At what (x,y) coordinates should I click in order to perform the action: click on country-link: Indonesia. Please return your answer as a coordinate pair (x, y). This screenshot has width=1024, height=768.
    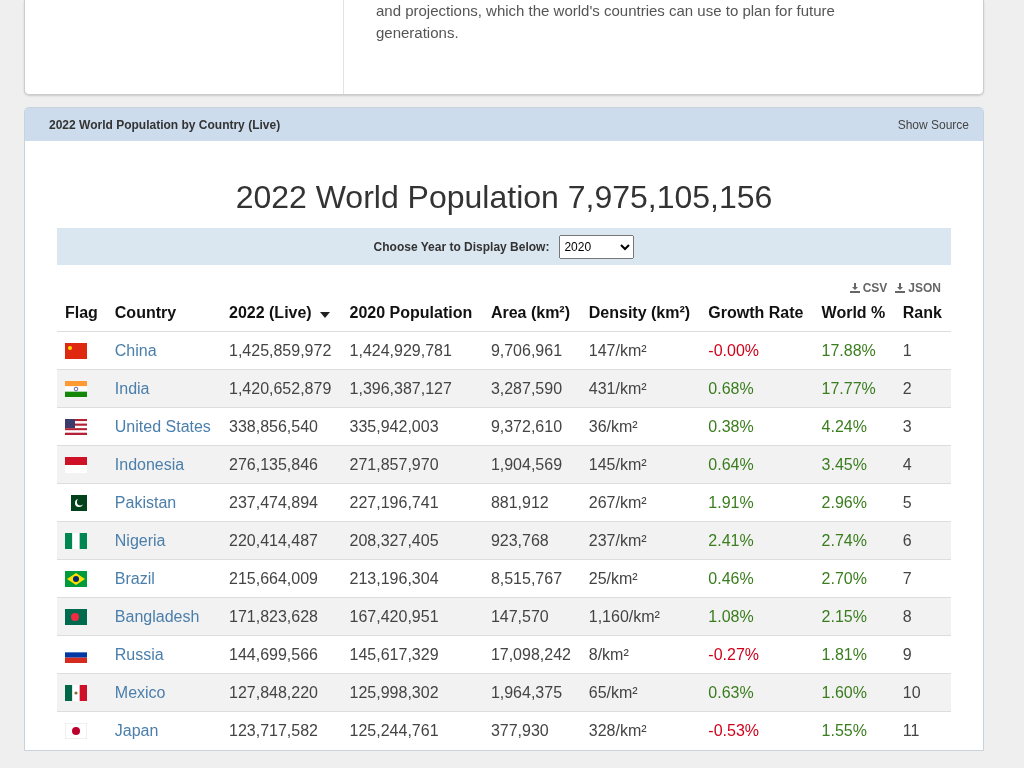
    Looking at the image, I should click on (149, 464).